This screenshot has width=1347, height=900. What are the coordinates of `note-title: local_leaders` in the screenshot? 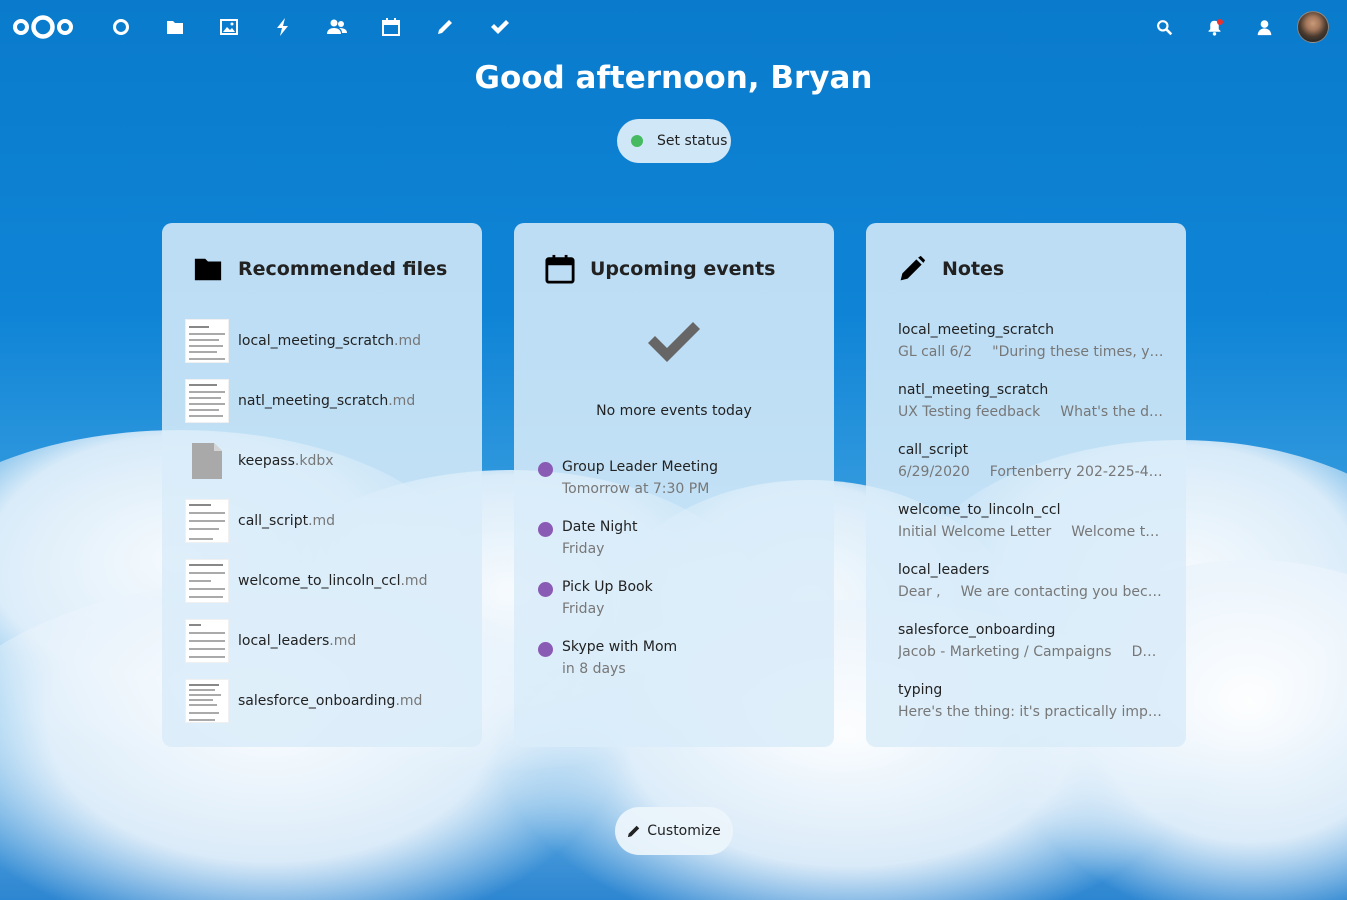 It's located at (944, 570).